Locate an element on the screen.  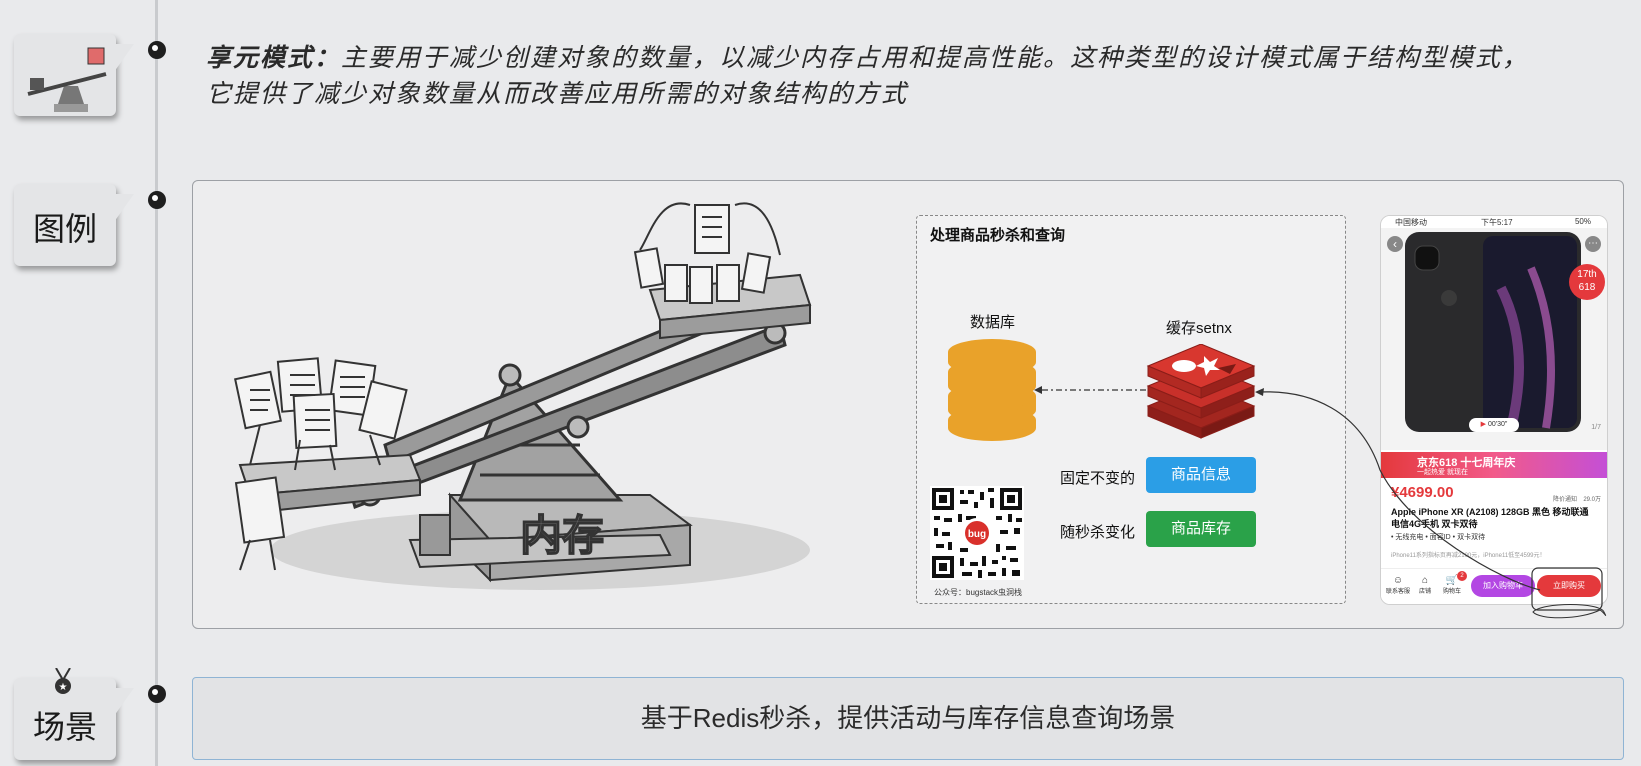
cache-label: 缓存setnx is located at coordinates (1199, 328).